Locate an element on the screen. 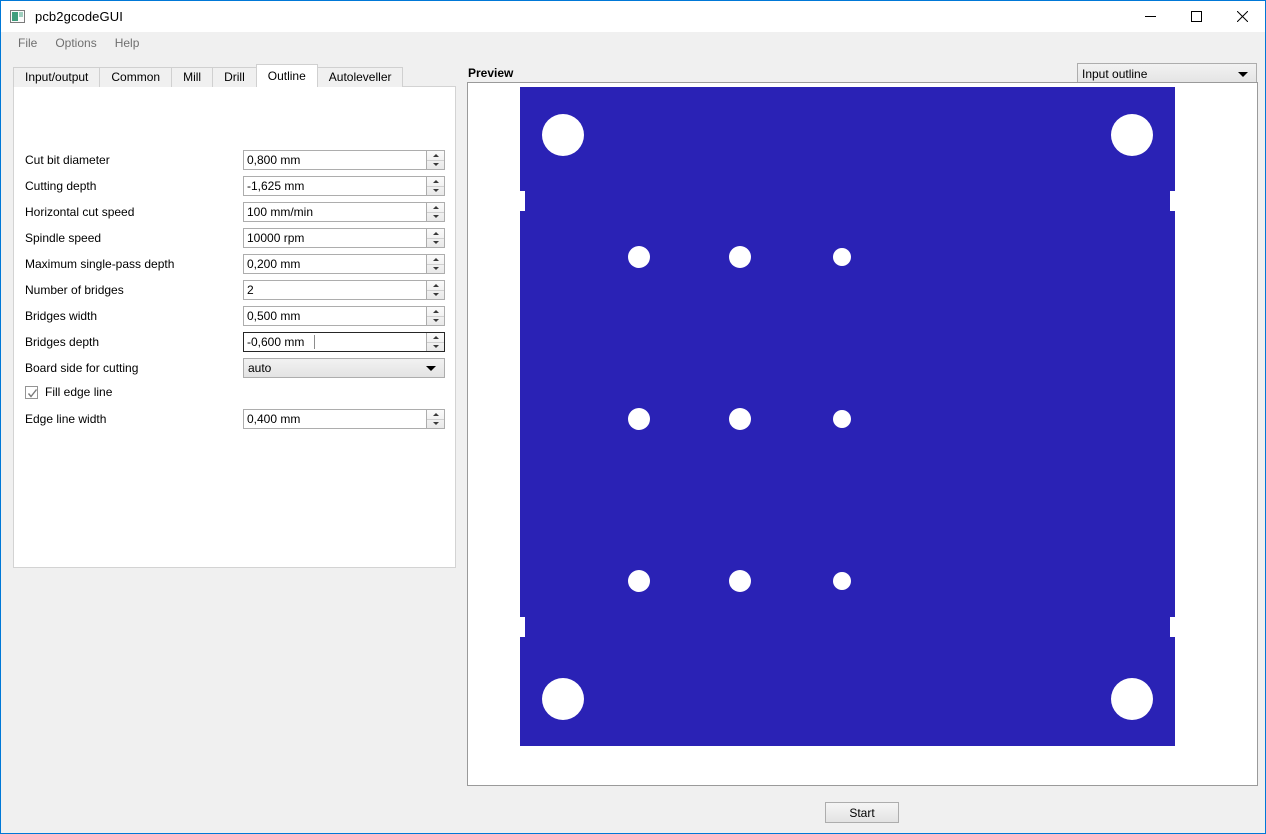  spinbox-bridges-width: 0,500 mm is located at coordinates (344, 316).